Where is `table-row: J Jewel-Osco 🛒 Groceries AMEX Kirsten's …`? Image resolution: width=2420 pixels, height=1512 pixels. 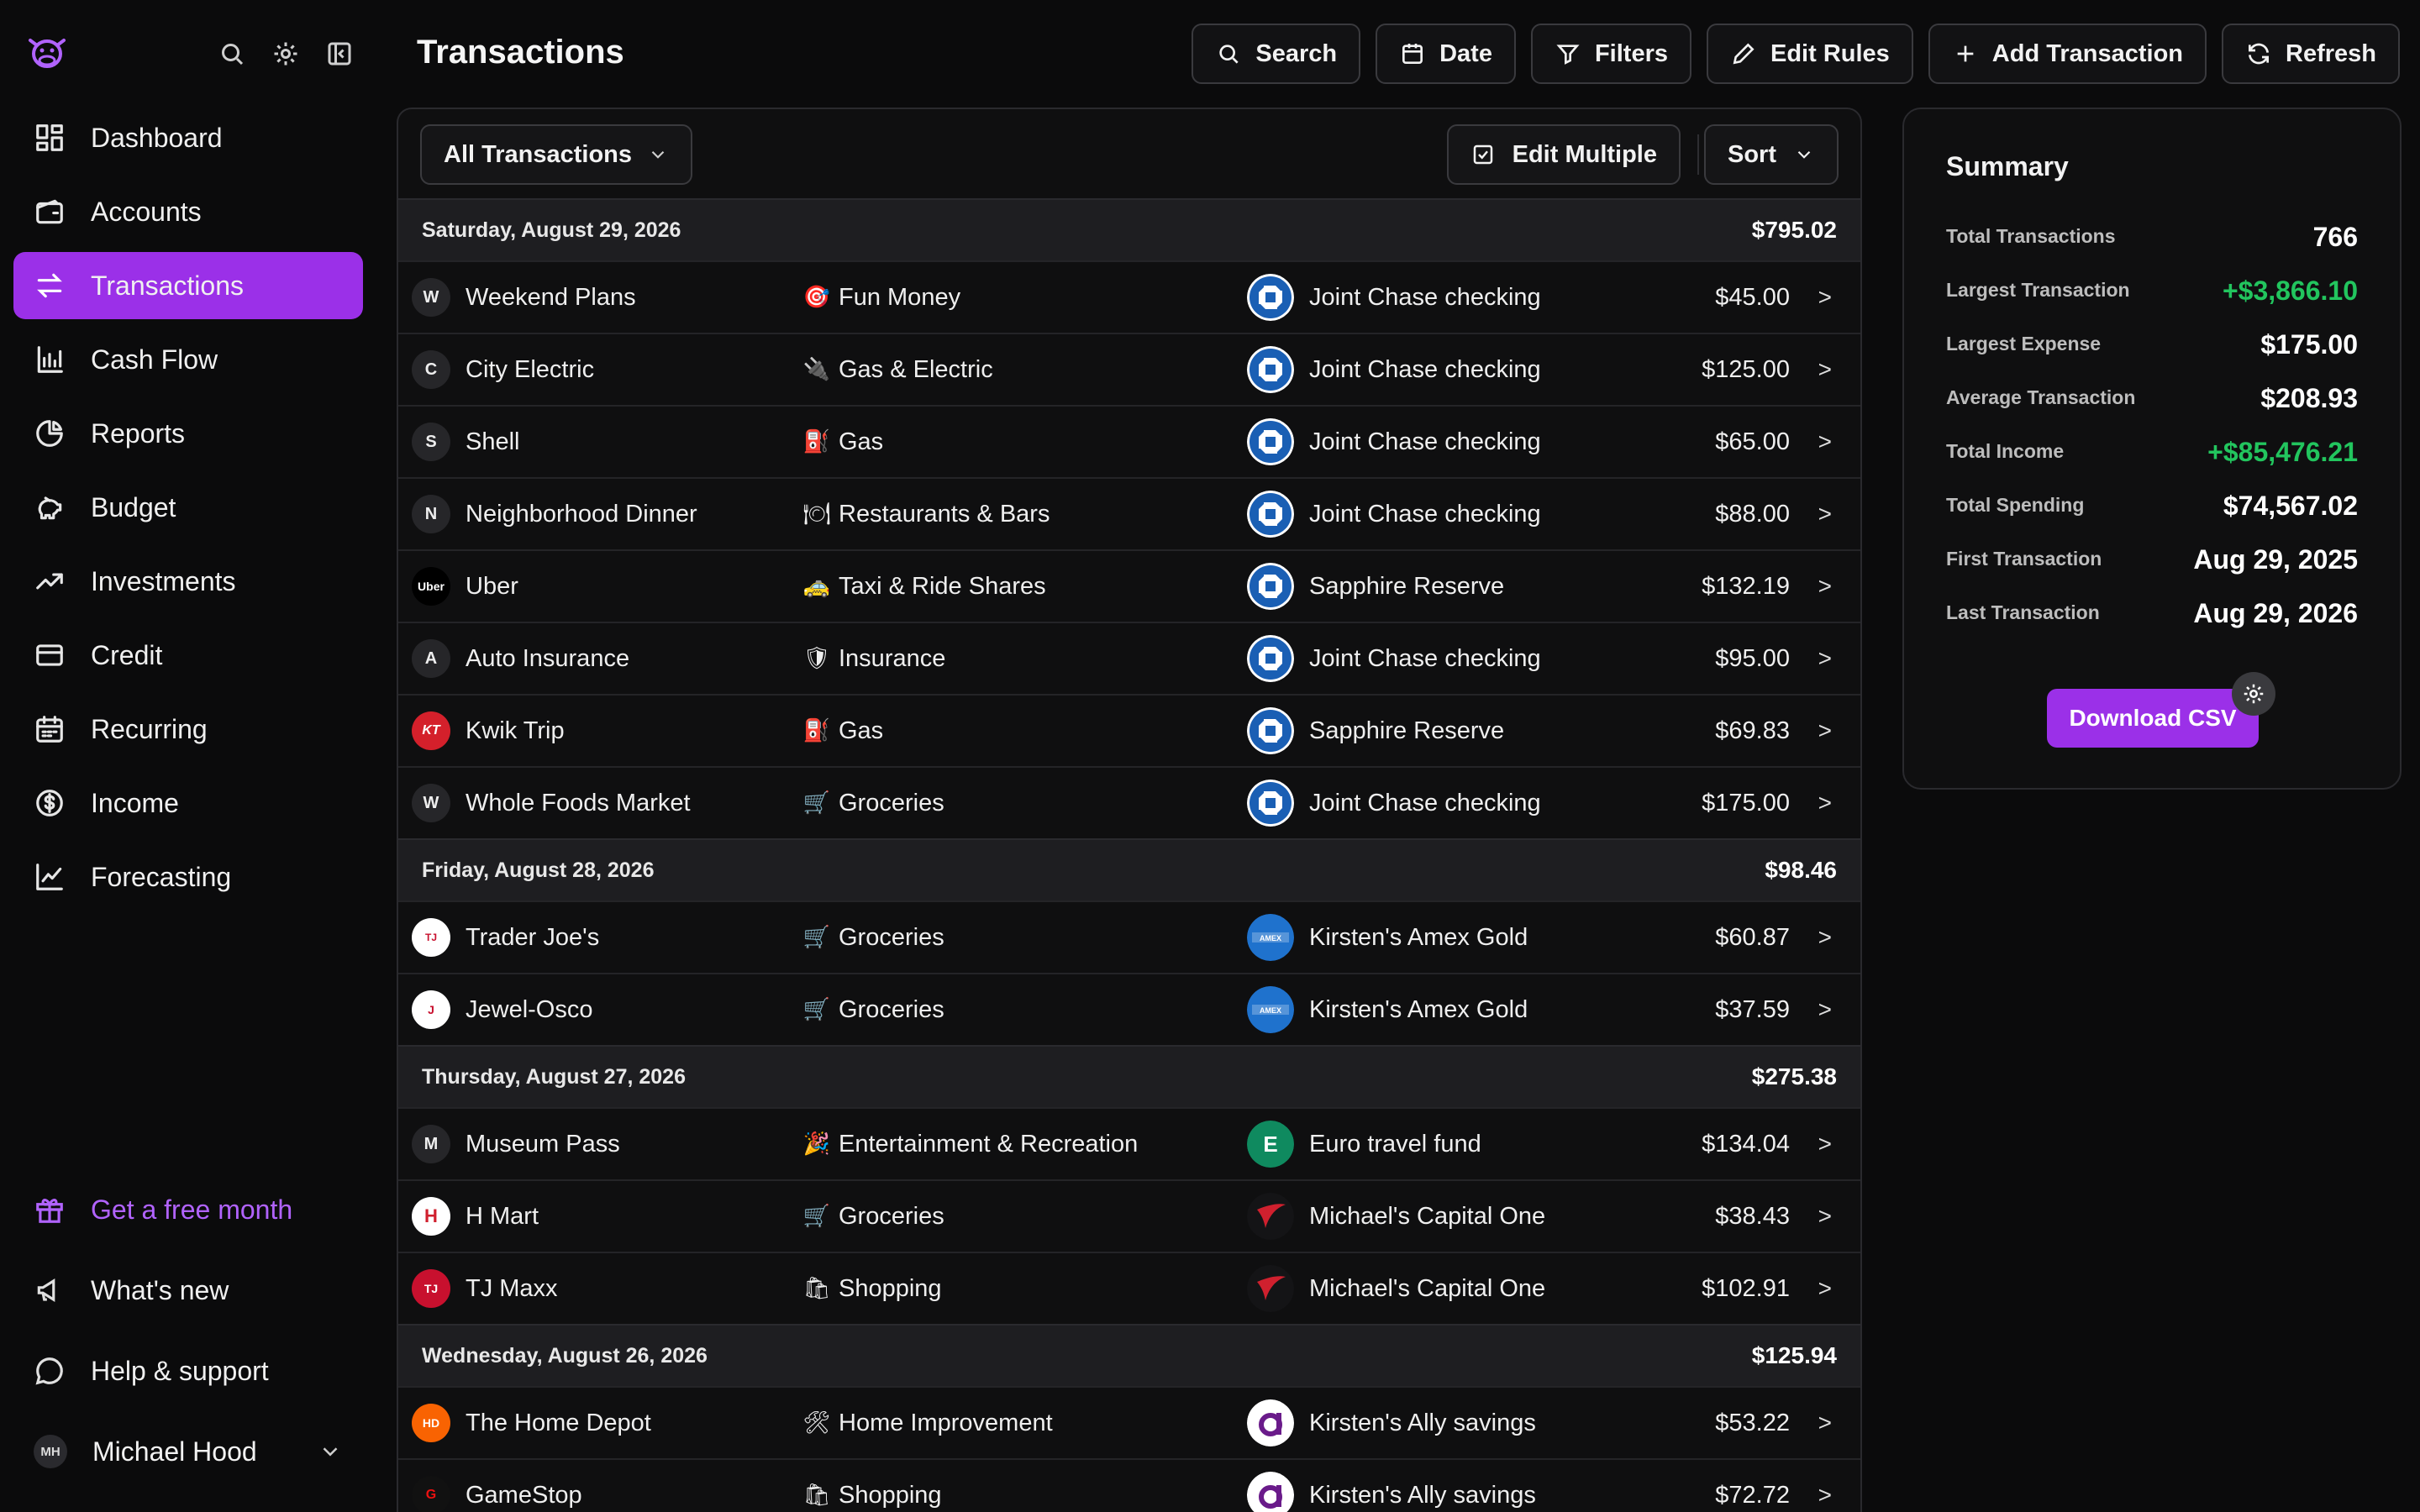
table-row: J Jewel-Osco 🛒 Groceries AMEX Kirsten's … is located at coordinates (1129, 1009).